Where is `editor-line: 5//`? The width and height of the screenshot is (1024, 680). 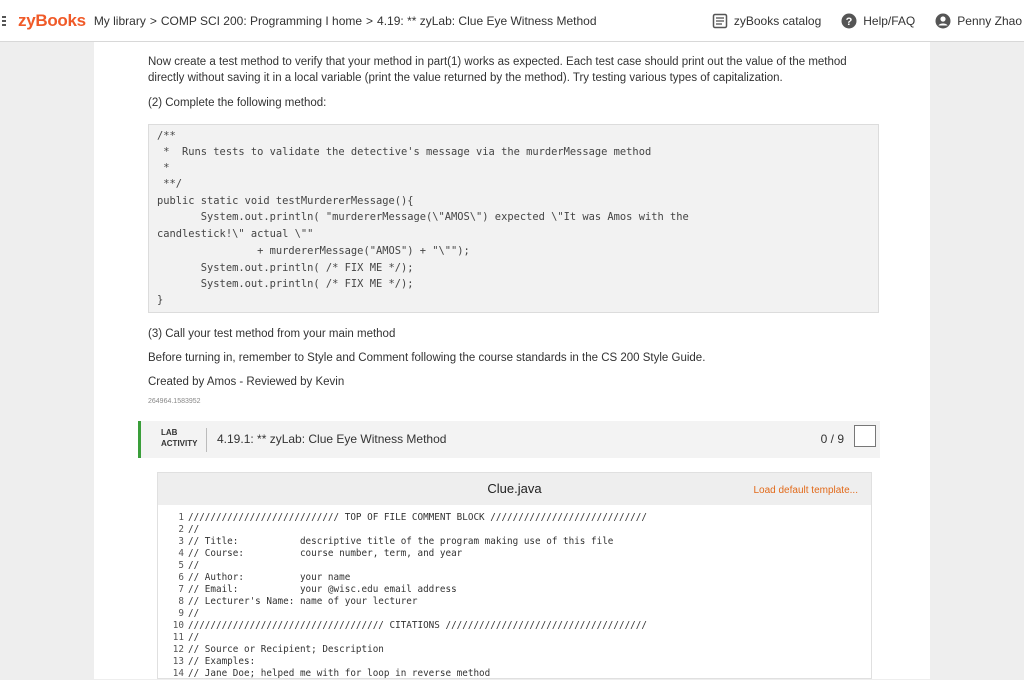 editor-line: 5// is located at coordinates (189, 565).